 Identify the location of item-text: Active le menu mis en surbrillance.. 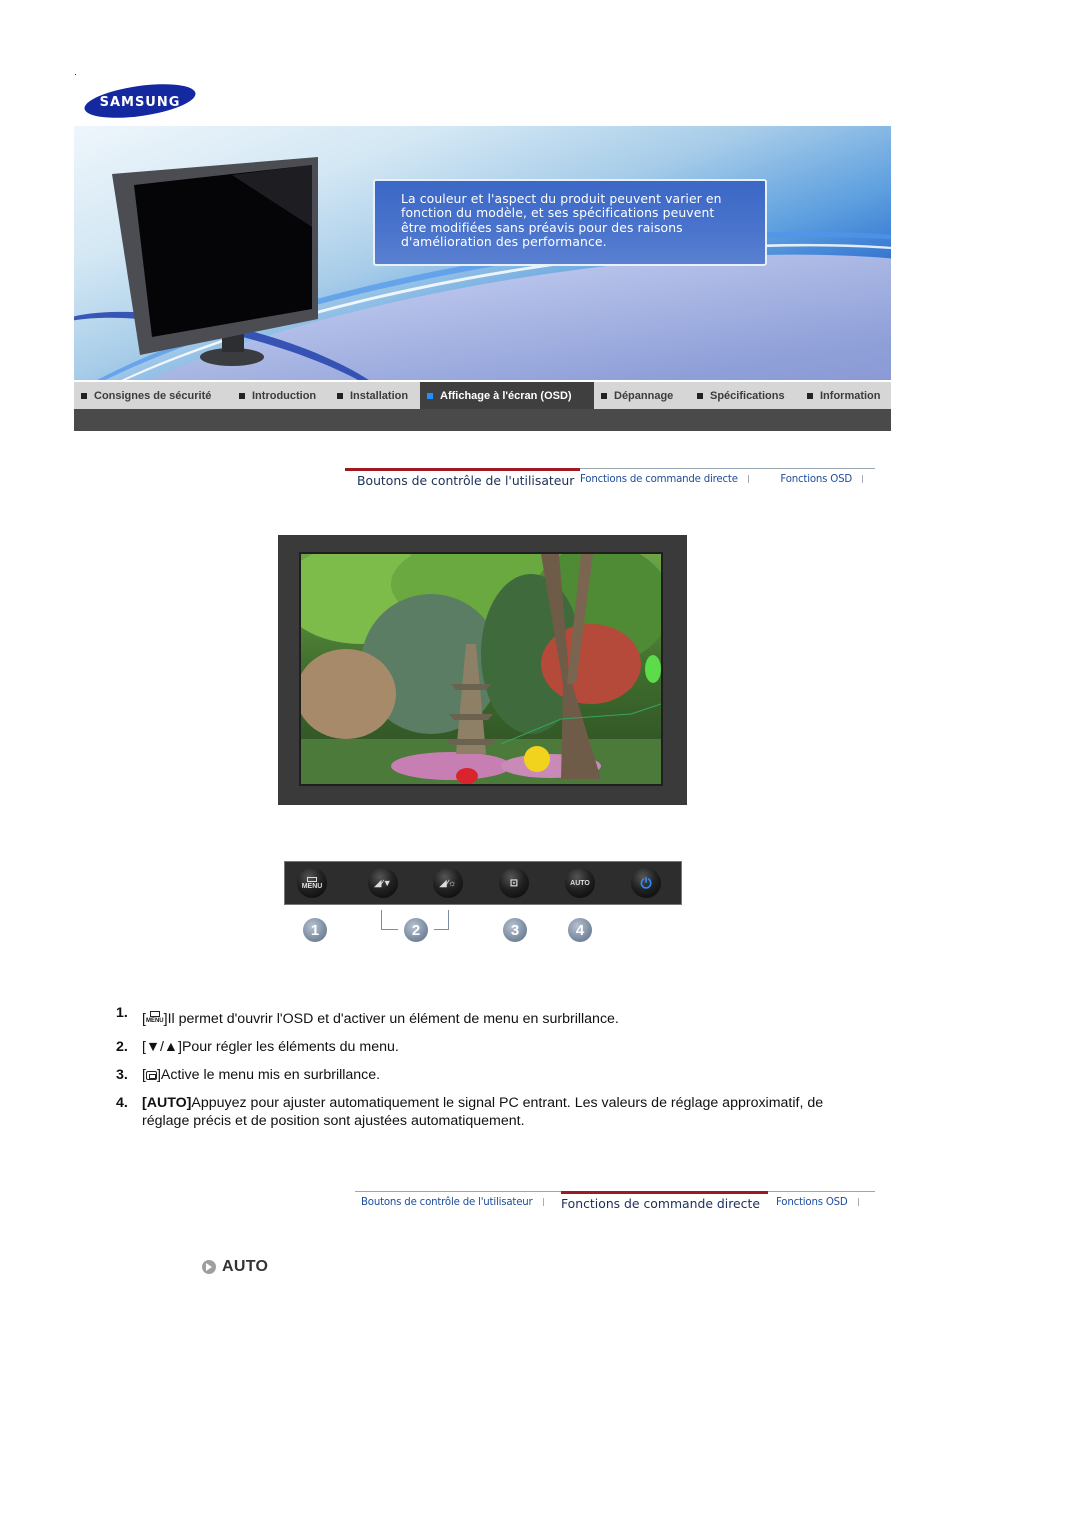
(270, 1075).